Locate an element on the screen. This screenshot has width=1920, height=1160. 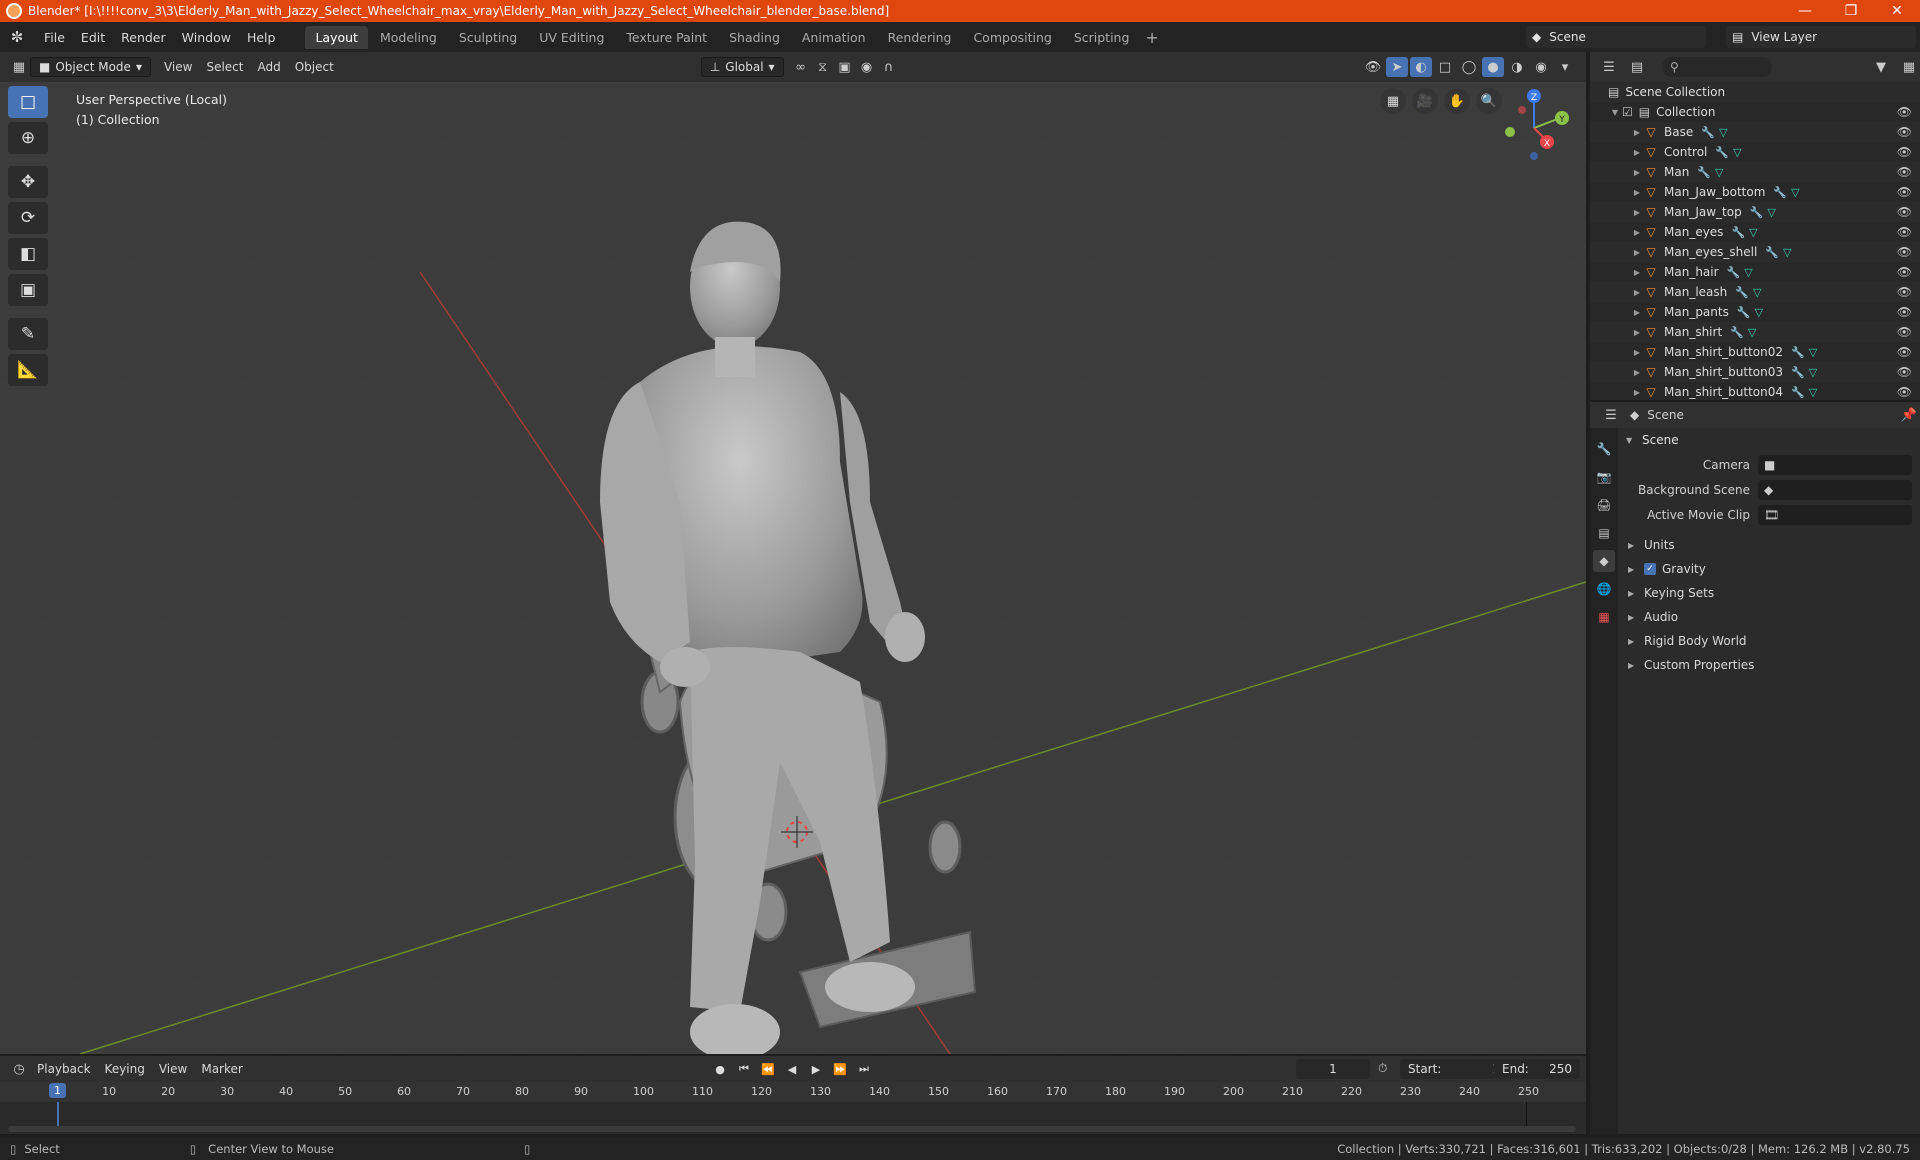
blender-menu-icon: ✼ is located at coordinates (17, 37).